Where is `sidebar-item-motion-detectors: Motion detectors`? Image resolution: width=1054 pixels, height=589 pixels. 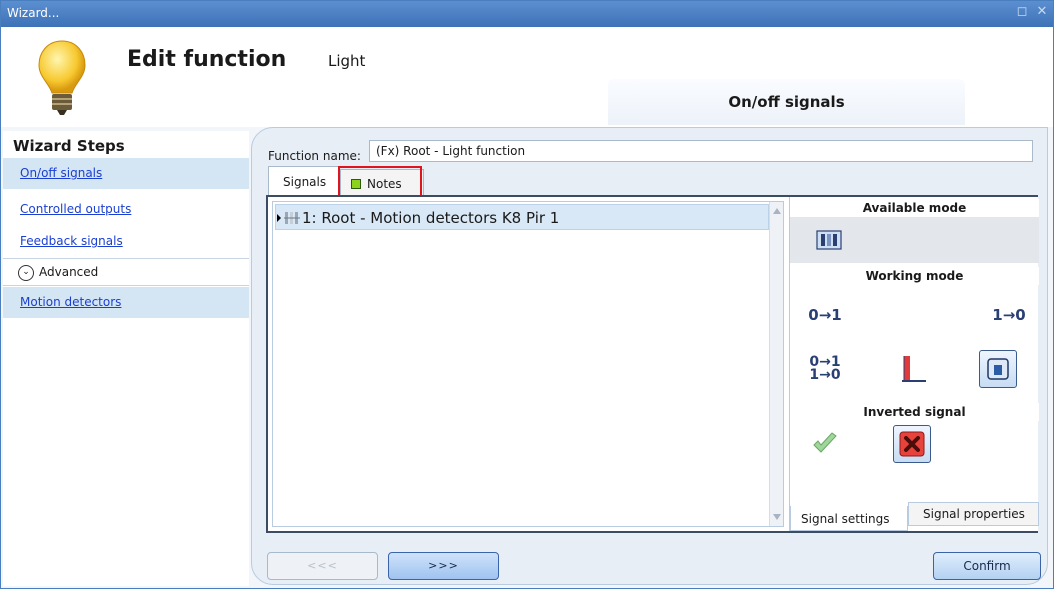
sidebar-item-motion-detectors: Motion detectors is located at coordinates (126, 302).